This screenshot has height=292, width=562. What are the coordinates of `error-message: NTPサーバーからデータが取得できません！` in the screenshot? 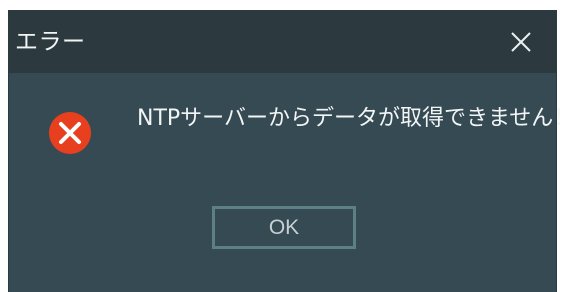 It's located at (349, 118).